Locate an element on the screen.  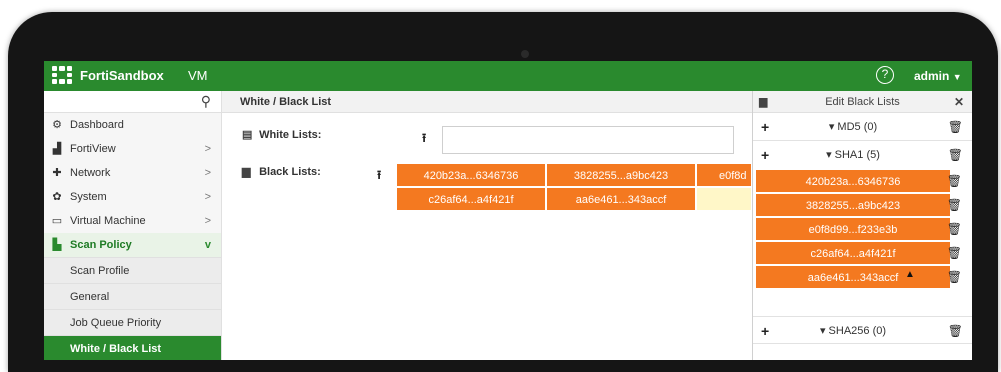
black-list-tag: 3828255...a9bc423 is located at coordinates (621, 175).